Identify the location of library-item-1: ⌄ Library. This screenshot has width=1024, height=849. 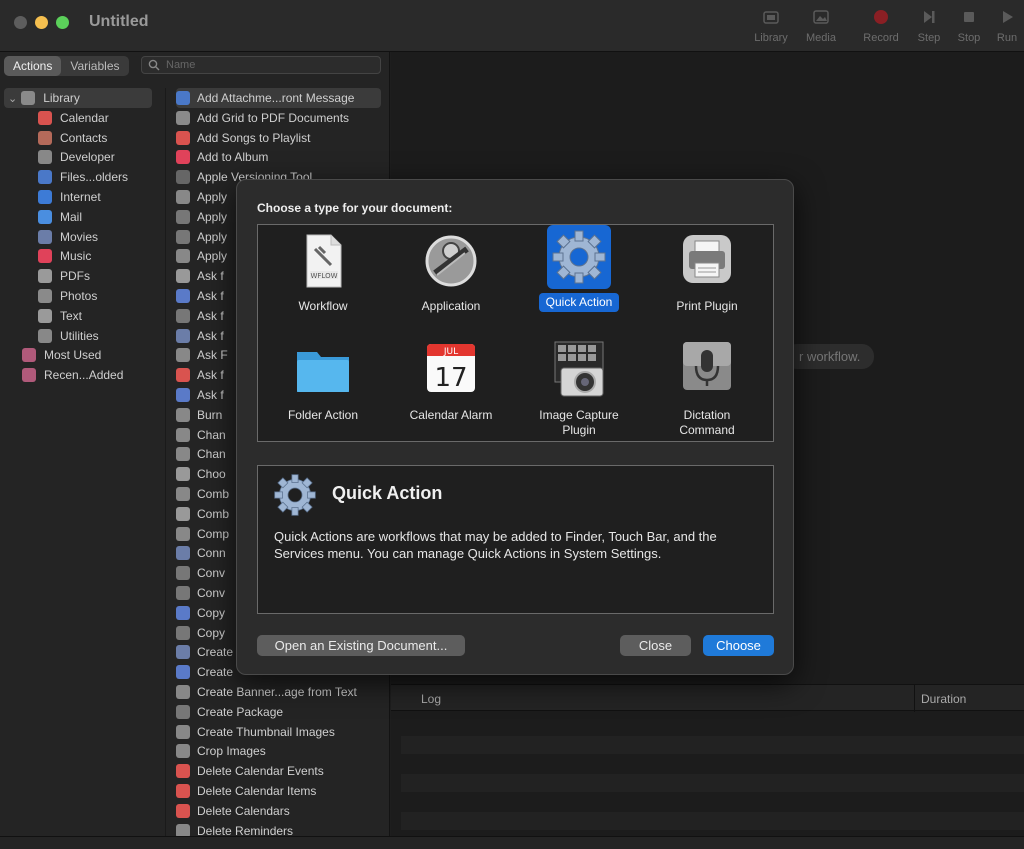
(78, 98).